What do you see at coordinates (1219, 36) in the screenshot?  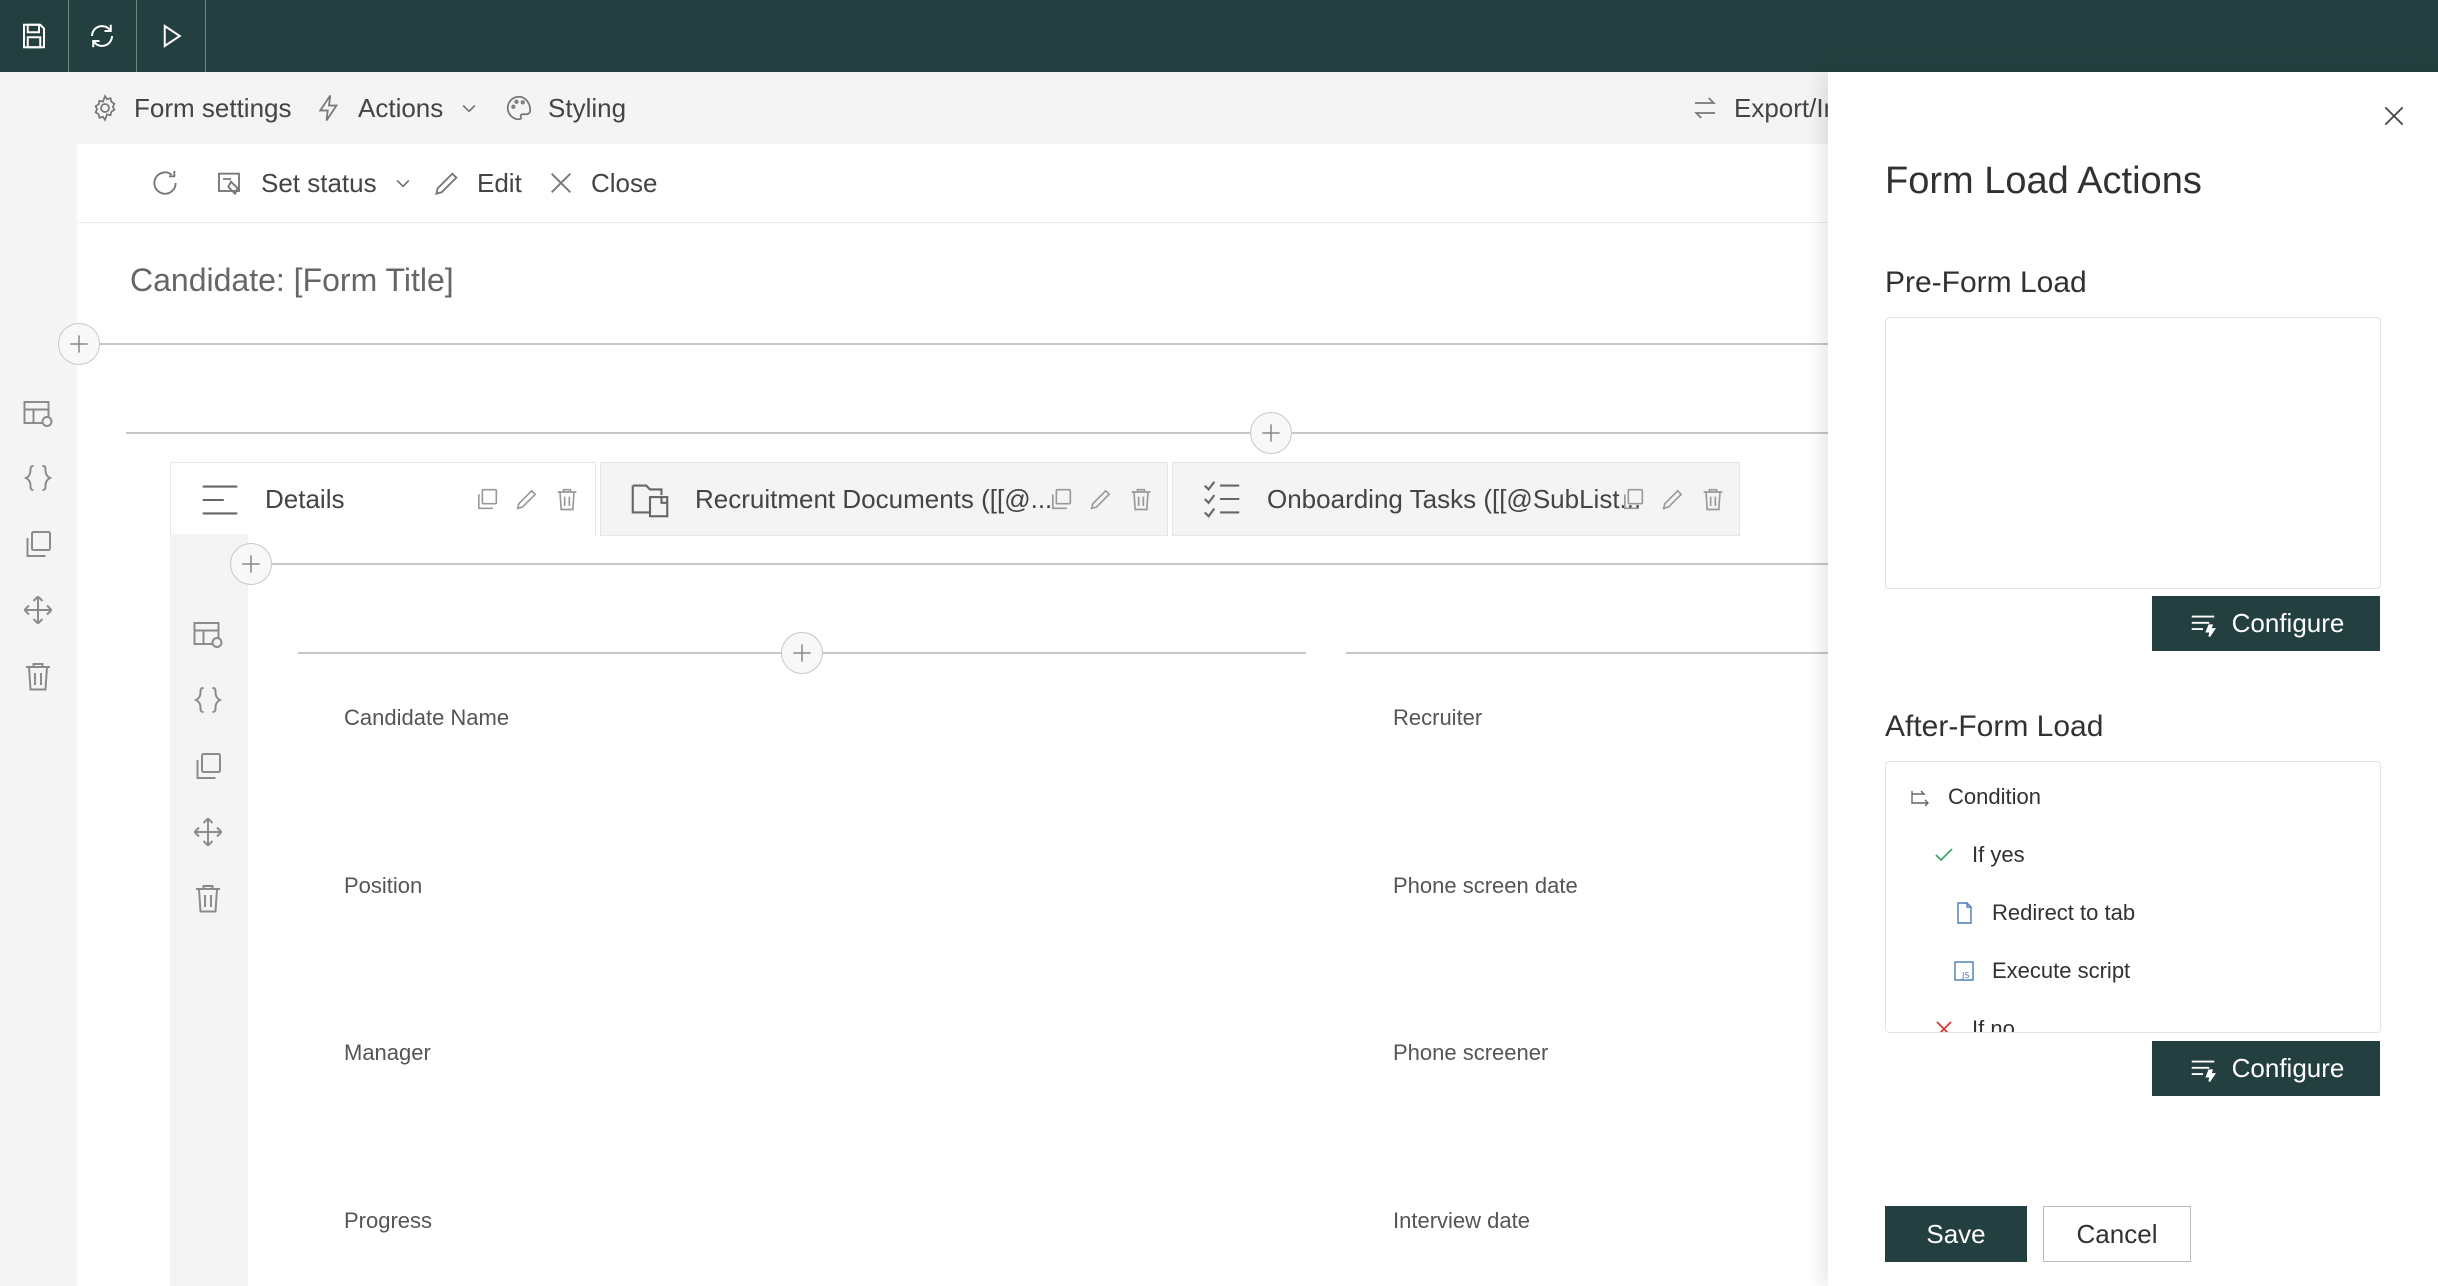 I see `top-bar` at bounding box center [1219, 36].